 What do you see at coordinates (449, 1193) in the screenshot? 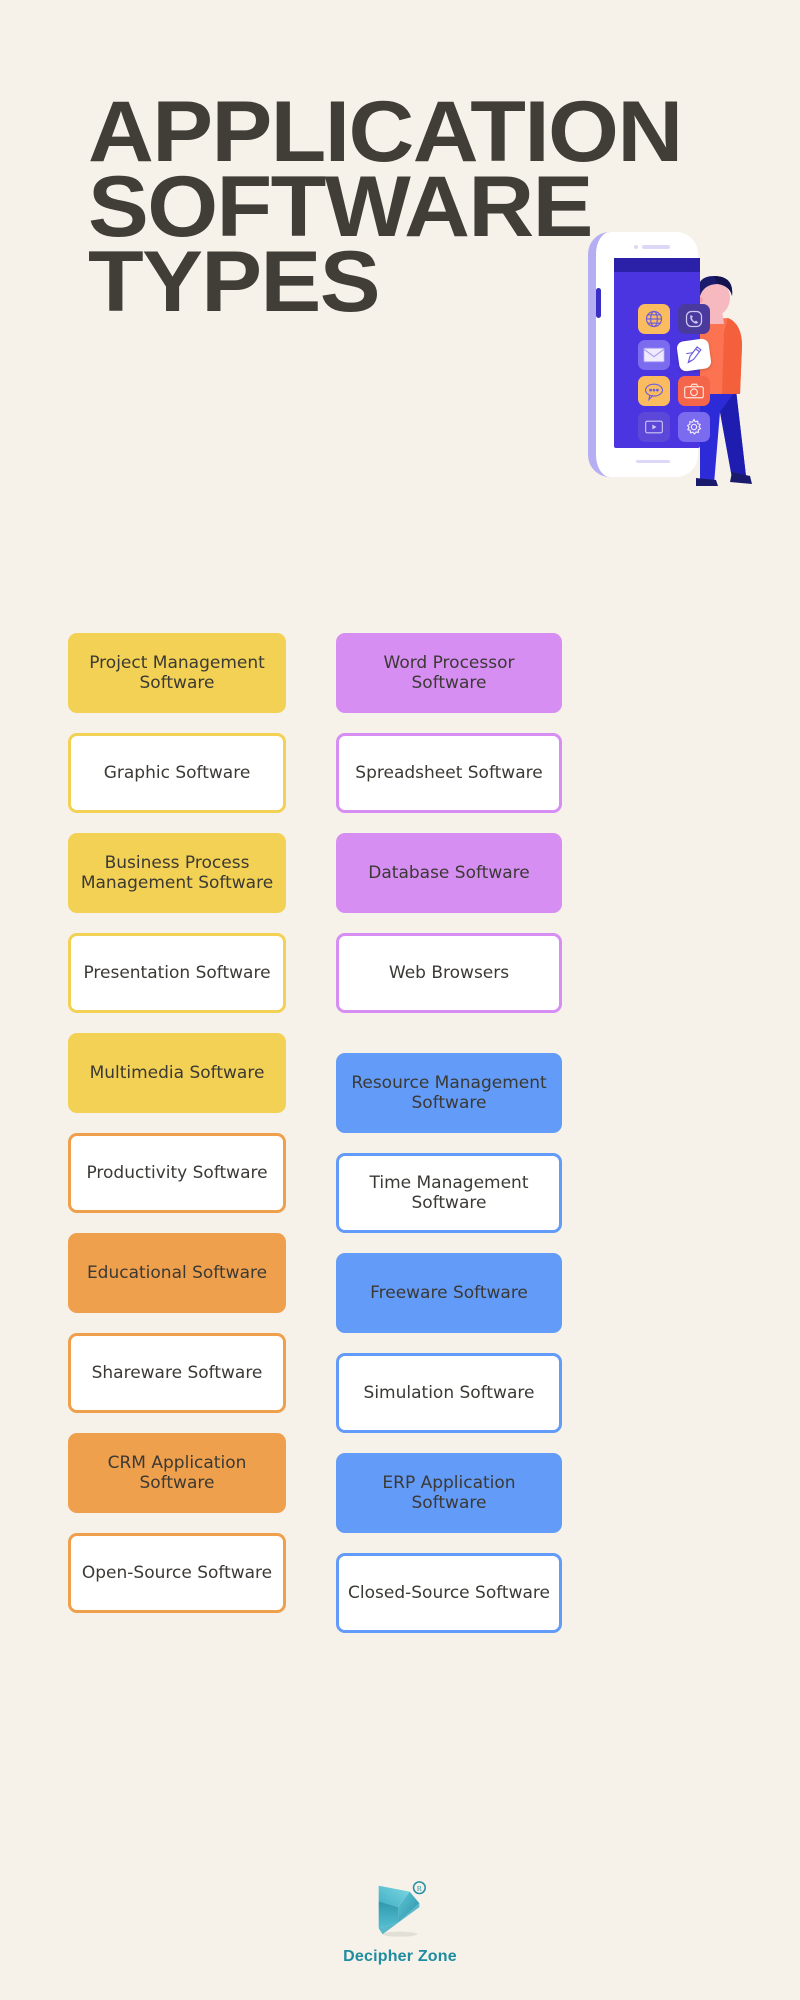
I see `software-type-box: Time Management Software` at bounding box center [449, 1193].